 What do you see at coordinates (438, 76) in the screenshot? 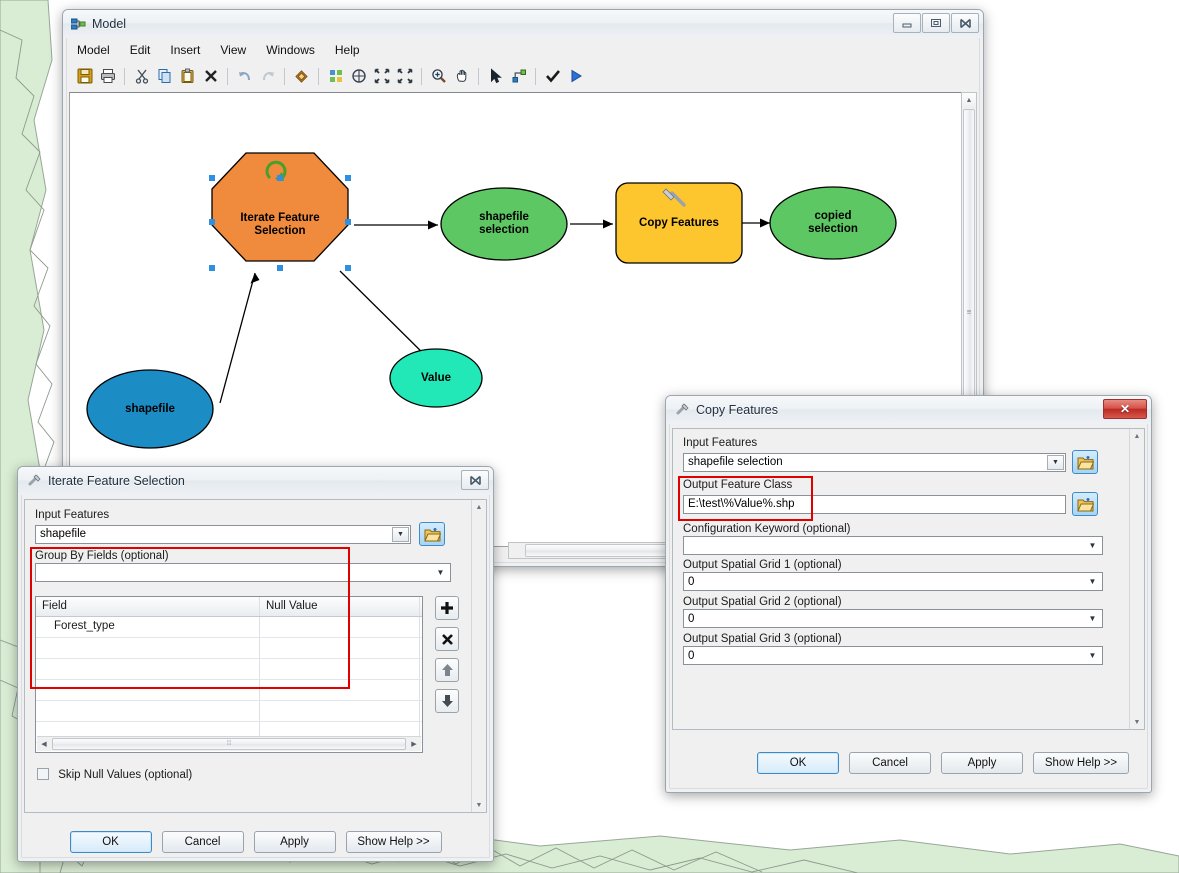
I see `zoom-tool-icon` at bounding box center [438, 76].